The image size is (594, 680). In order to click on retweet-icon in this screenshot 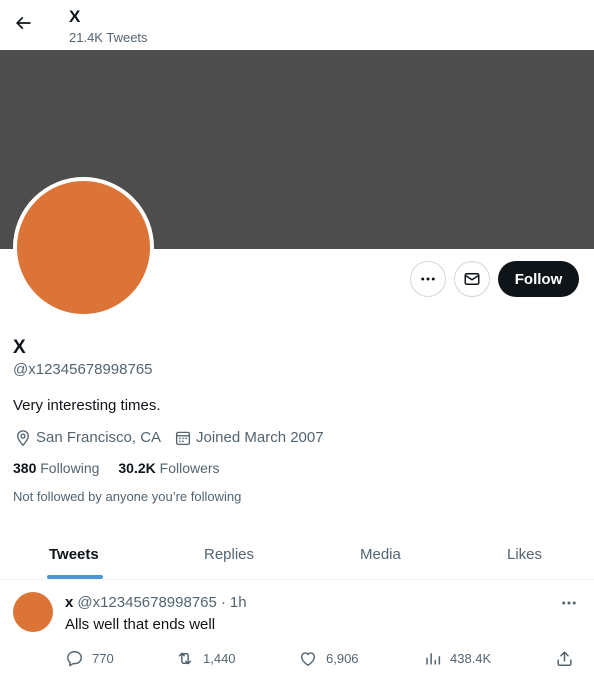, I will do `click(185, 658)`.